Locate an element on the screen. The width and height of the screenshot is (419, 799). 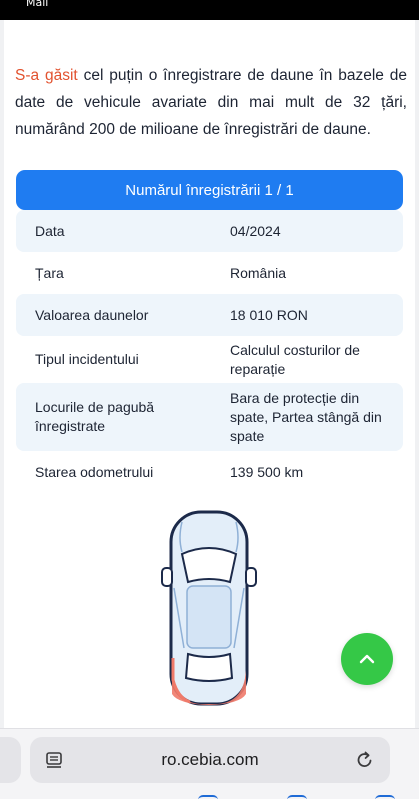
page-edge-left is located at coordinates (2, 374).